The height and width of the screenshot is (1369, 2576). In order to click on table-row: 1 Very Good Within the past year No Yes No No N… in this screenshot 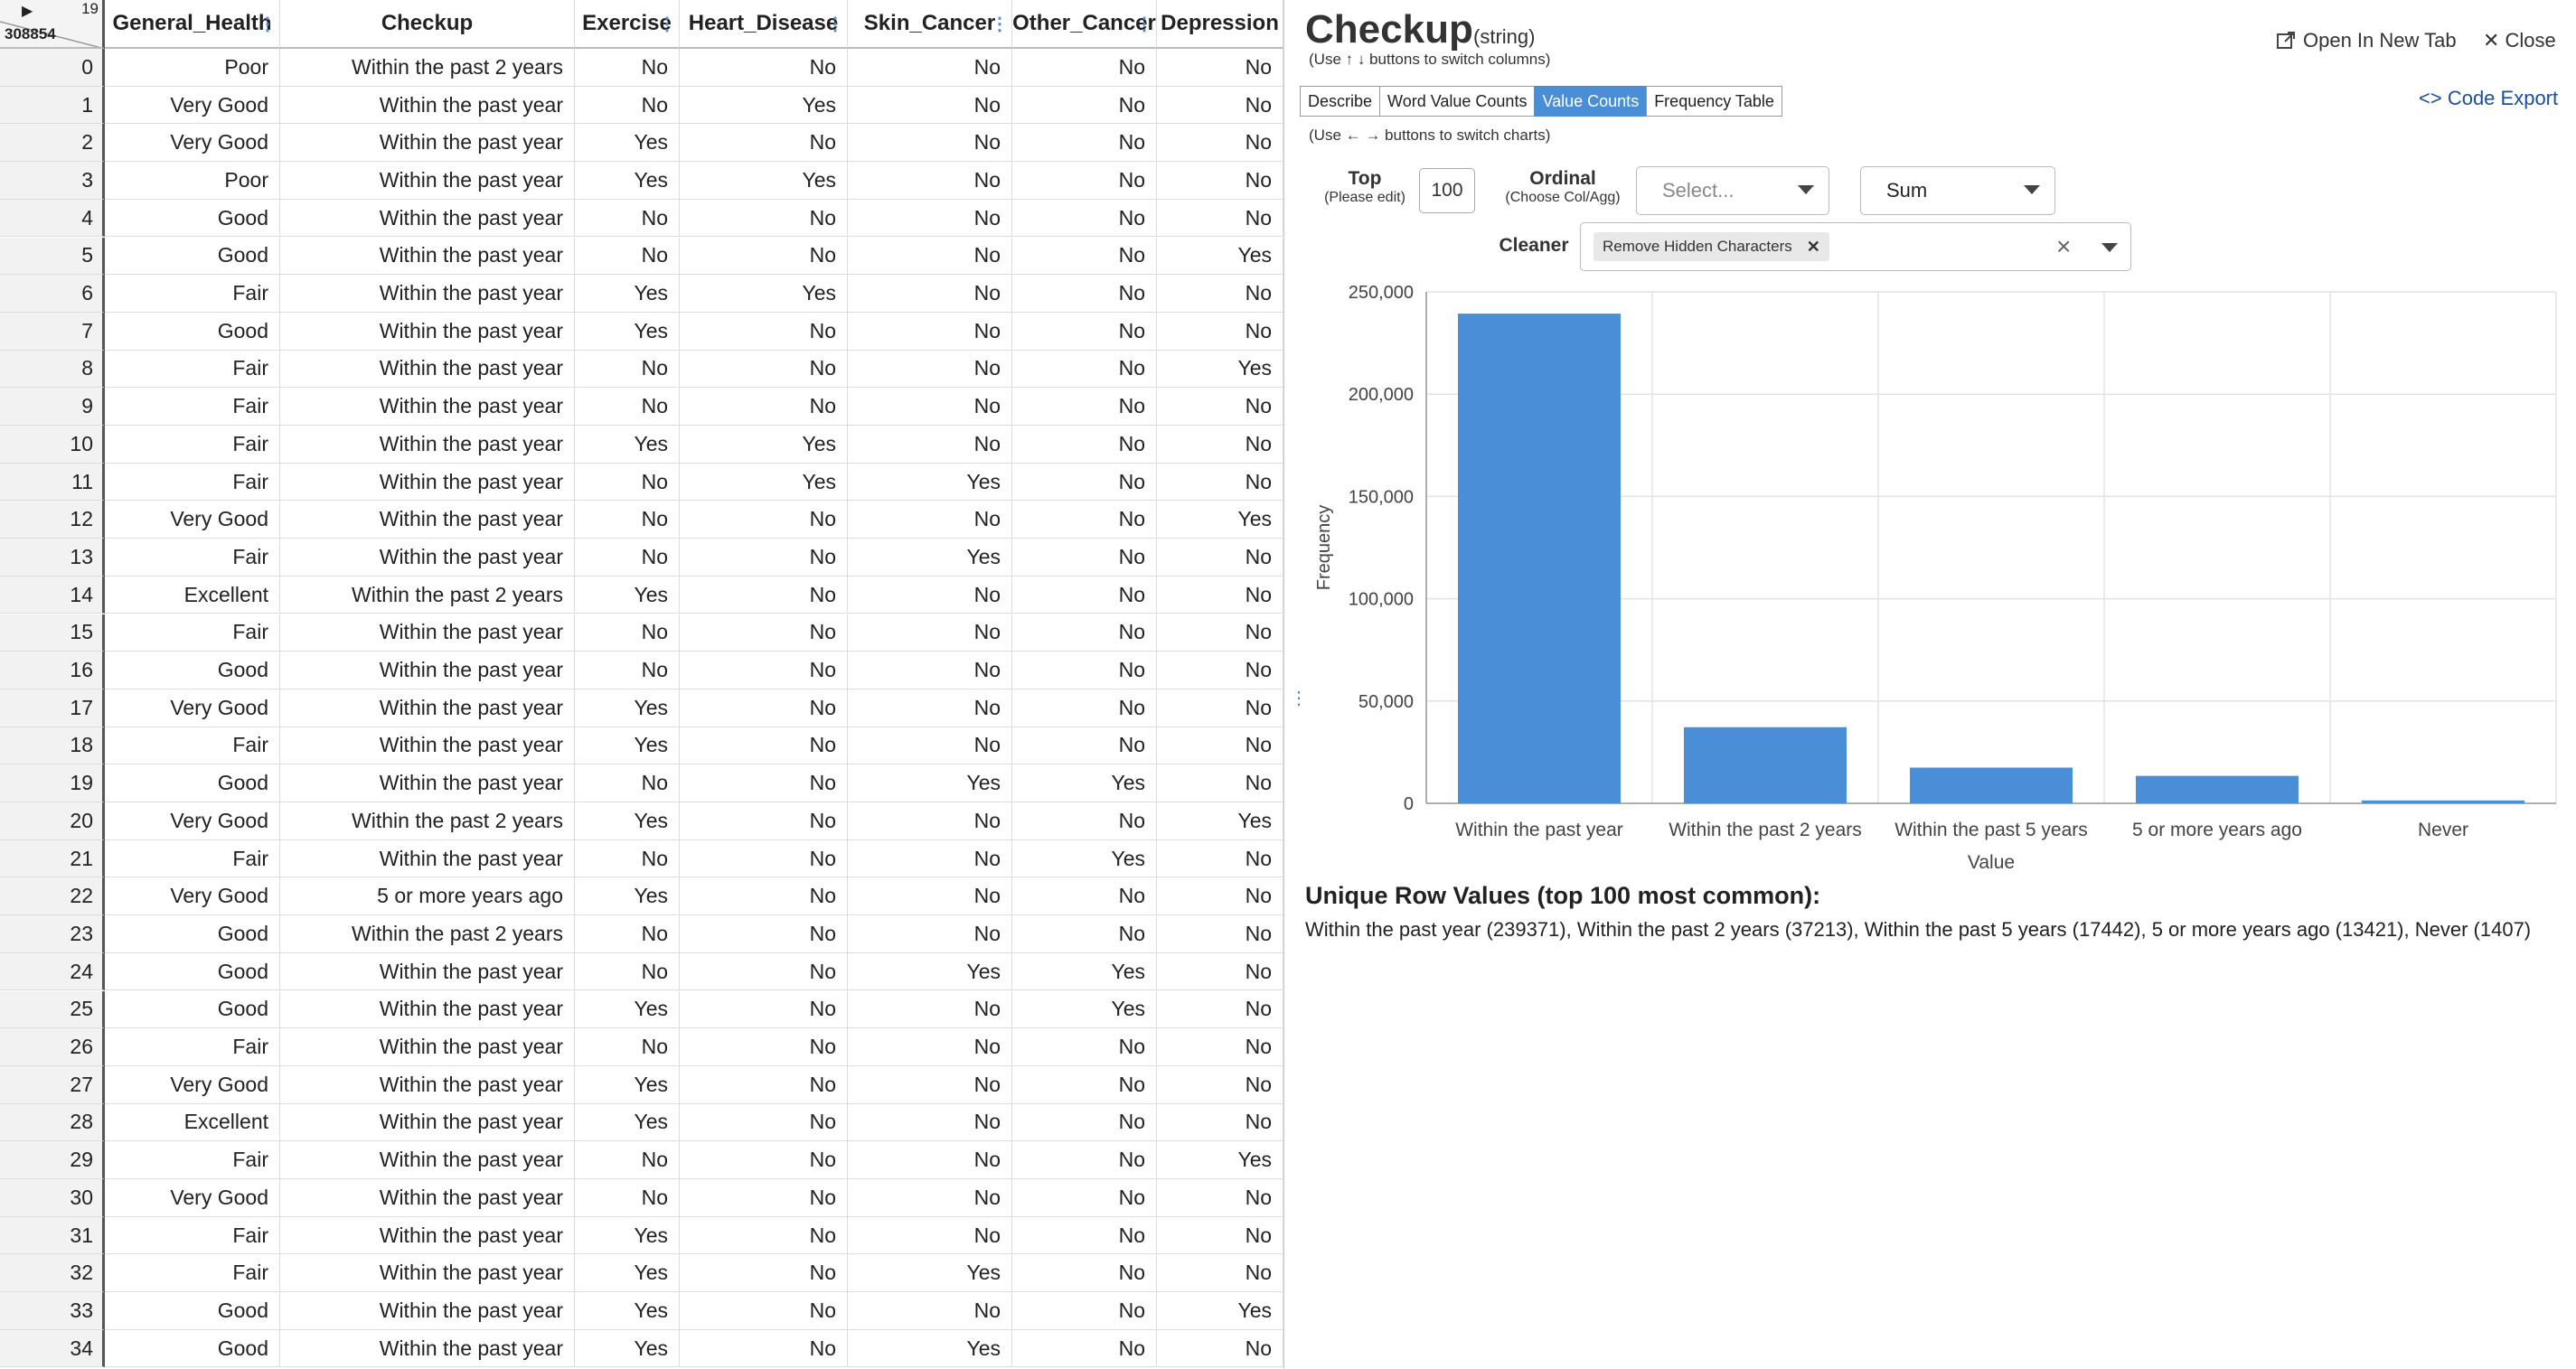, I will do `click(641, 105)`.